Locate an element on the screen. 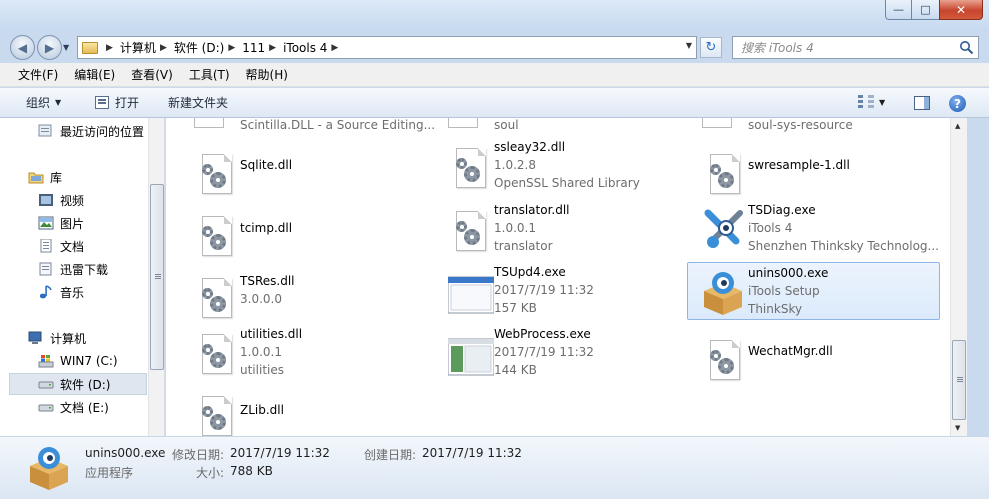 Image resolution: width=989 pixels, height=499 pixels. picture-icon is located at coordinates (46, 223).